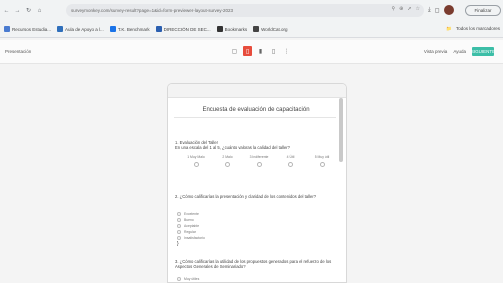 Image resolution: width=503 pixels, height=283 pixels. What do you see at coordinates (257, 91) in the screenshot?
I see `card-header` at bounding box center [257, 91].